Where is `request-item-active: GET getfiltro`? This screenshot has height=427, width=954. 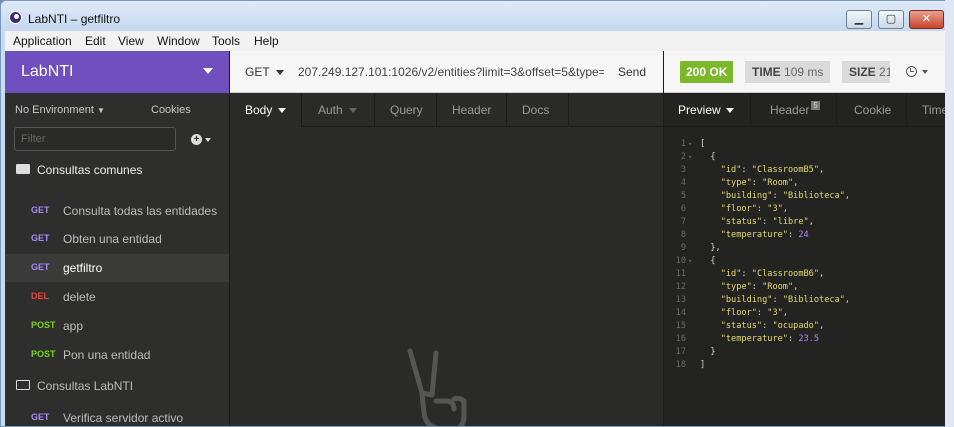 request-item-active: GET getfiltro is located at coordinates (117, 268).